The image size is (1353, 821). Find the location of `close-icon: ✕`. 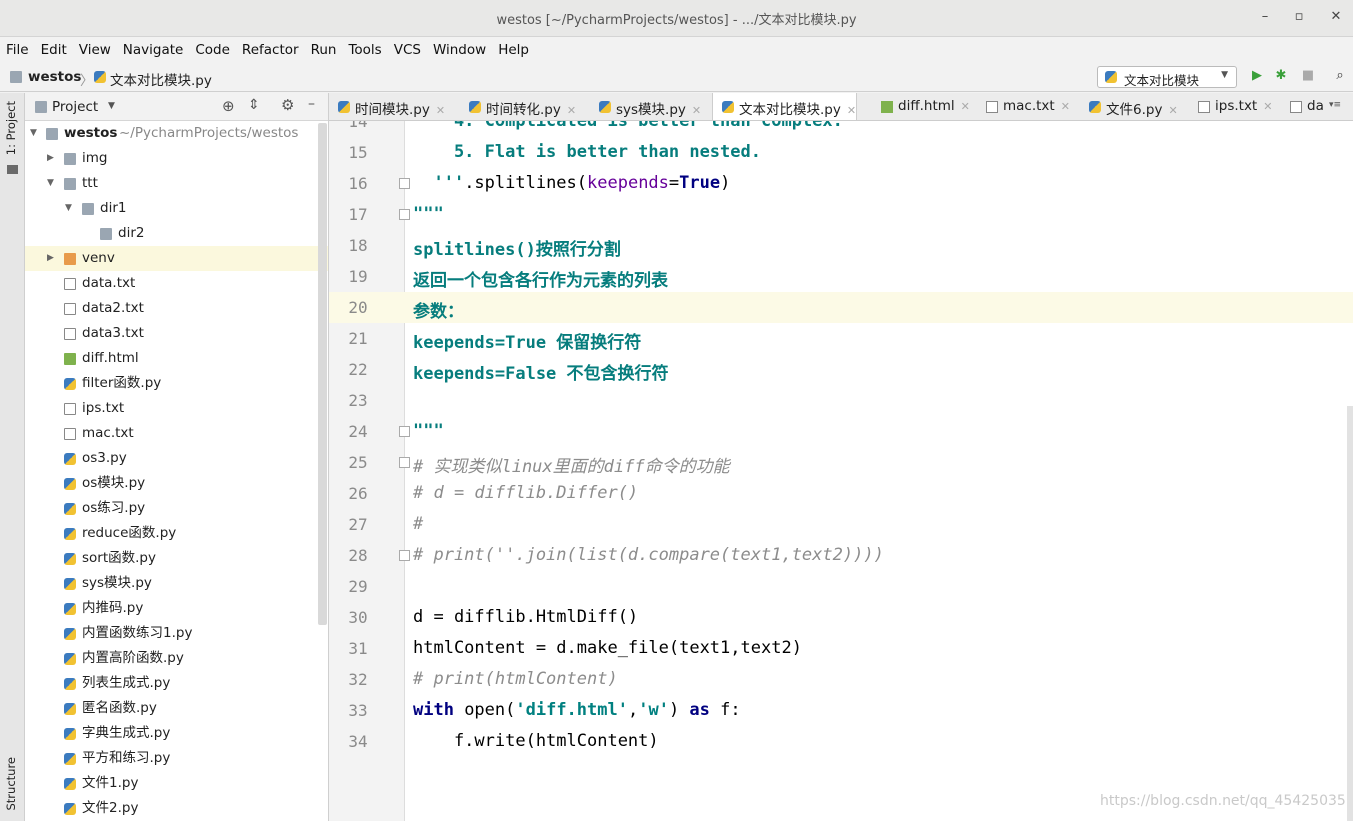

close-icon: ✕ is located at coordinates (1336, 17).